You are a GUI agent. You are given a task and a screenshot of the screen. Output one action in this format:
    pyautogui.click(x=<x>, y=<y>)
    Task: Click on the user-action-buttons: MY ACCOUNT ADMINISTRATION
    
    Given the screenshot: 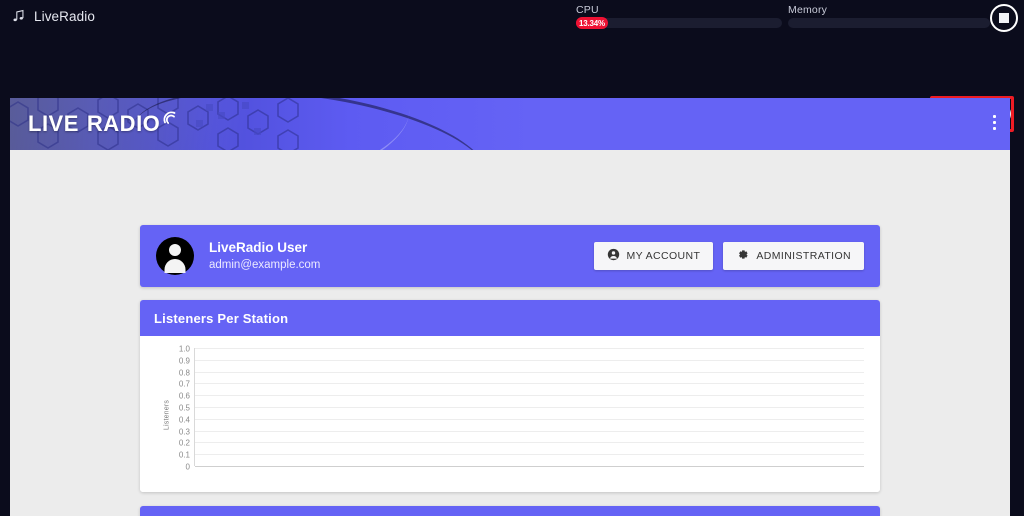 What is the action you would take?
    pyautogui.click(x=728, y=256)
    